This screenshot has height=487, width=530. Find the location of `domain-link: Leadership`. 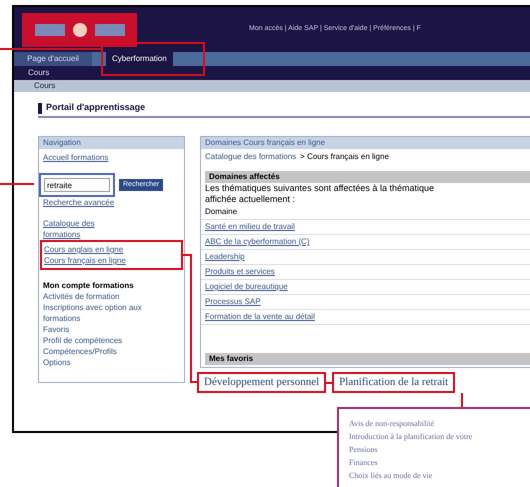

domain-link: Leadership is located at coordinates (225, 256).